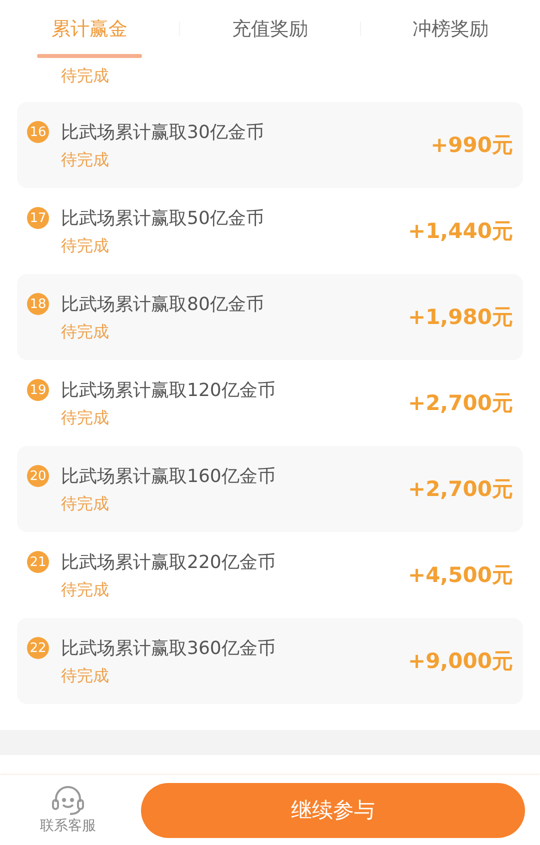 Image resolution: width=540 pixels, height=845 pixels. Describe the element at coordinates (163, 132) in the screenshot. I see `task-title: 比武场累计赢取30亿金币` at that location.